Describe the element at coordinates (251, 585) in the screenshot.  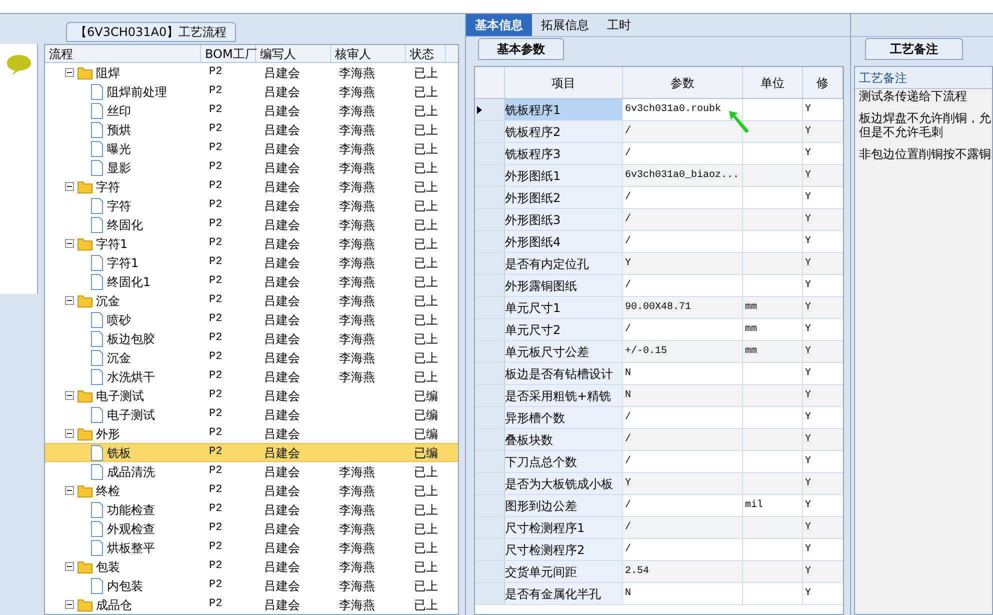
I see `tree-row: 内包装 P2 吕建会 李海燕 已上` at that location.